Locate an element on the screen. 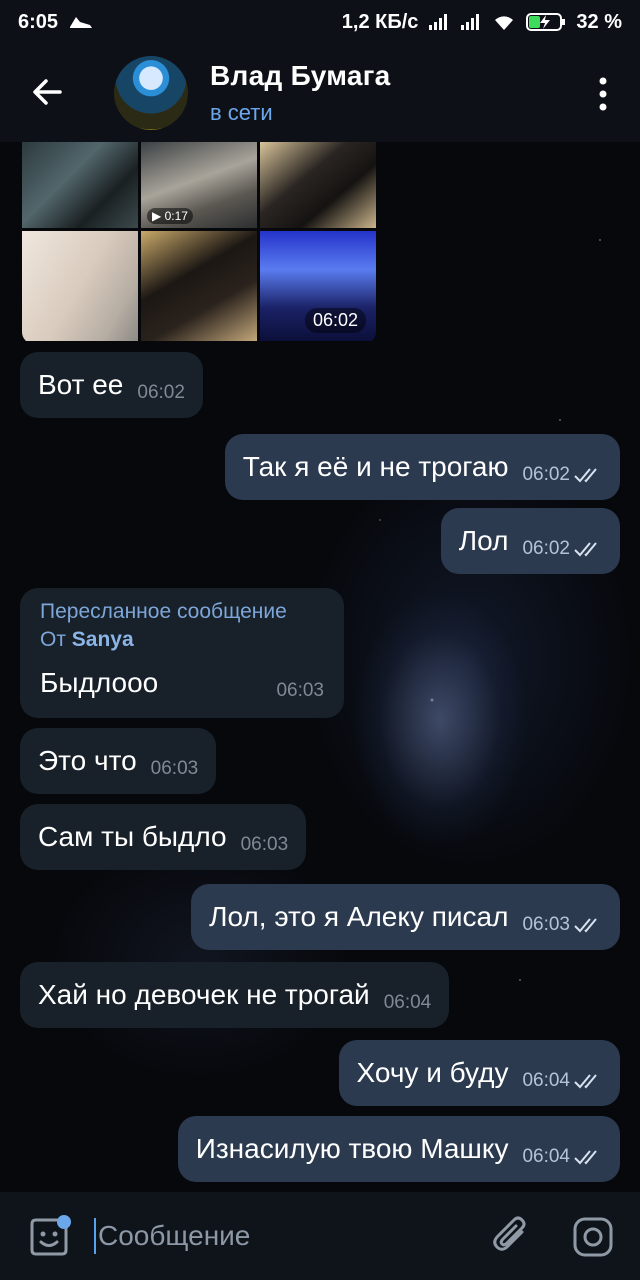 The image size is (640, 1280). video-duration: ▶ 0:17 is located at coordinates (170, 216).